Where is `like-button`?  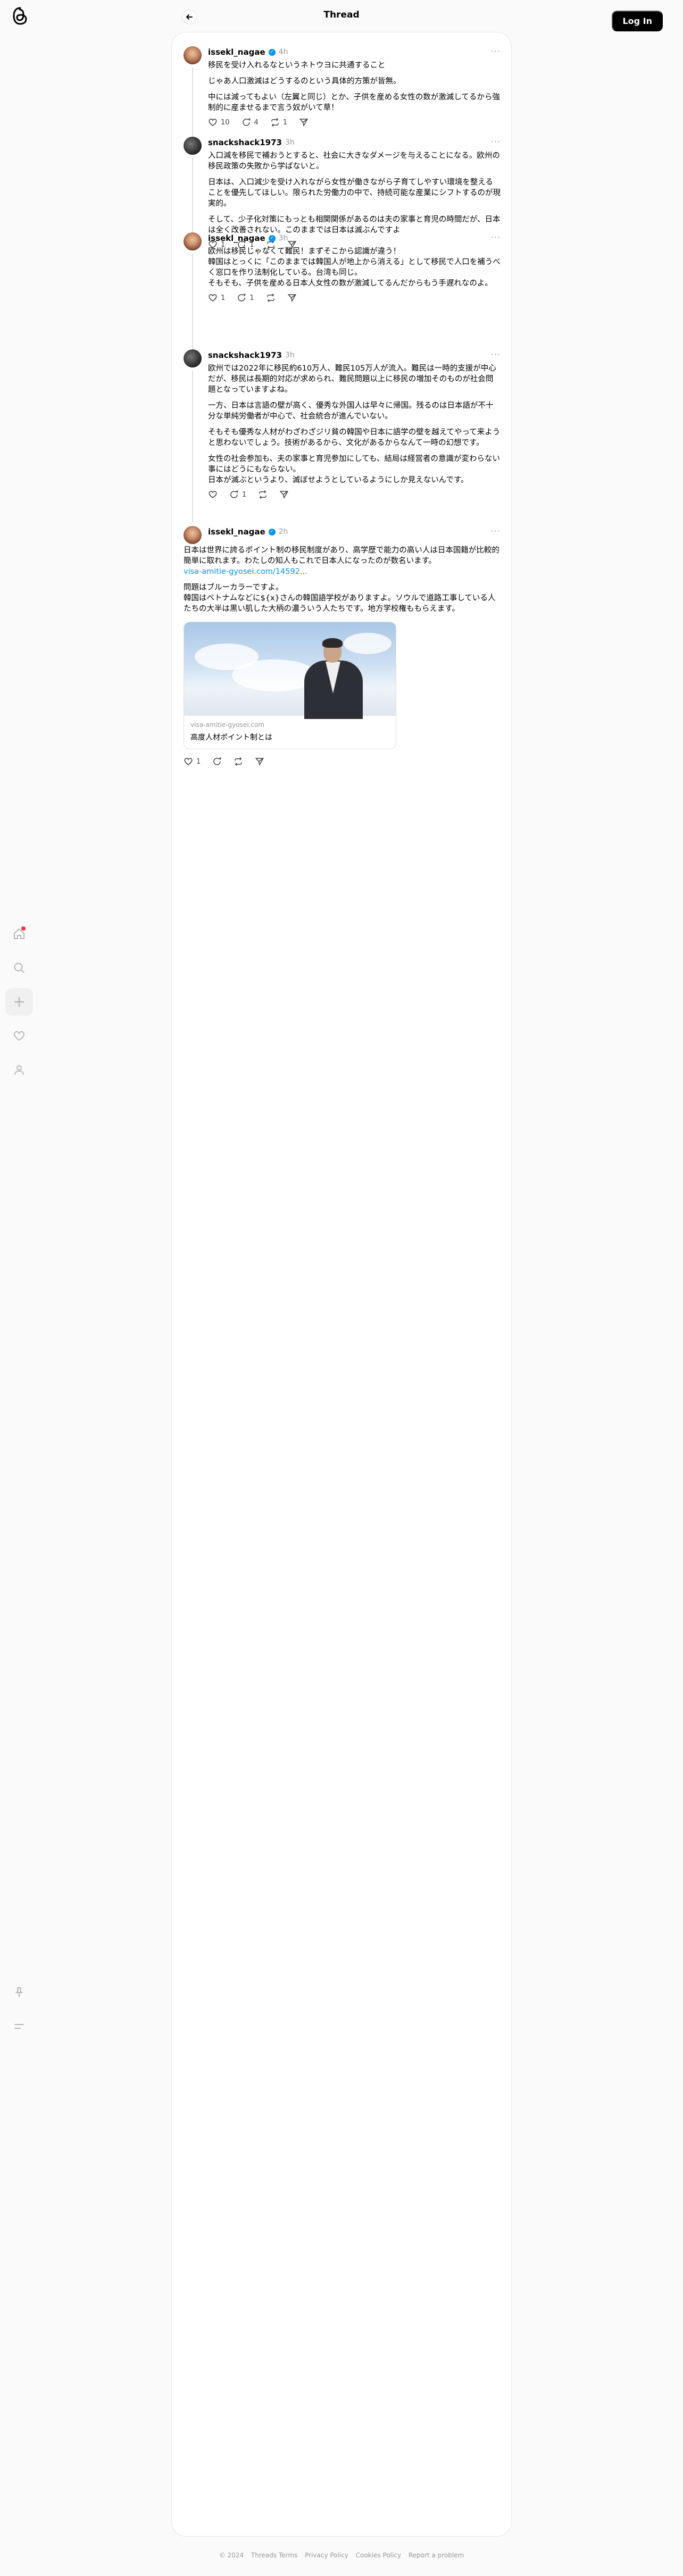
like-button is located at coordinates (213, 494).